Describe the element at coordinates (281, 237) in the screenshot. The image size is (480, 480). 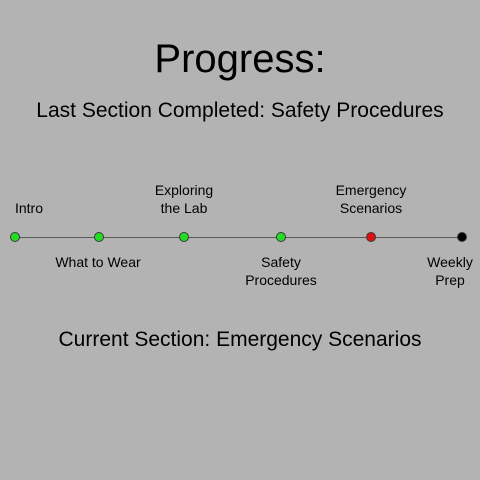
I see `step-node-safety-procedures` at that location.